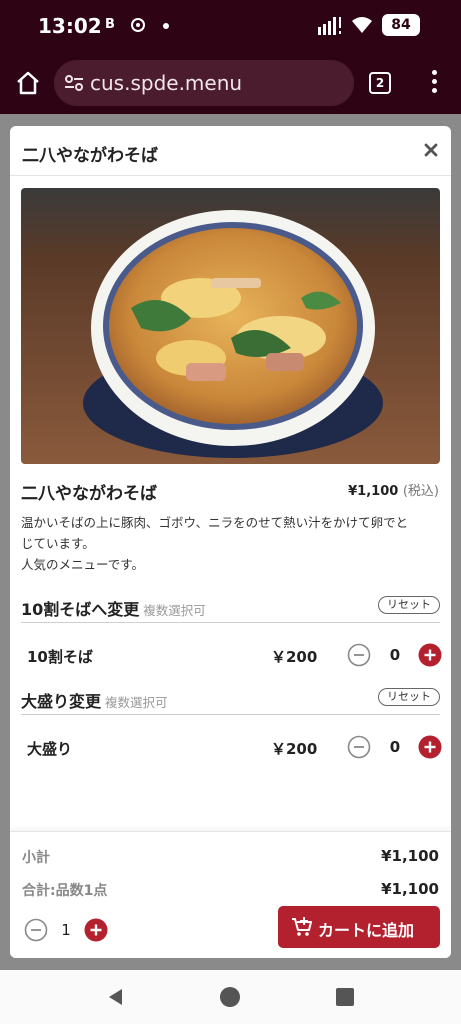 This screenshot has height=1024, width=461. What do you see at coordinates (401, 25) in the screenshot?
I see `battery-icon: 84` at bounding box center [401, 25].